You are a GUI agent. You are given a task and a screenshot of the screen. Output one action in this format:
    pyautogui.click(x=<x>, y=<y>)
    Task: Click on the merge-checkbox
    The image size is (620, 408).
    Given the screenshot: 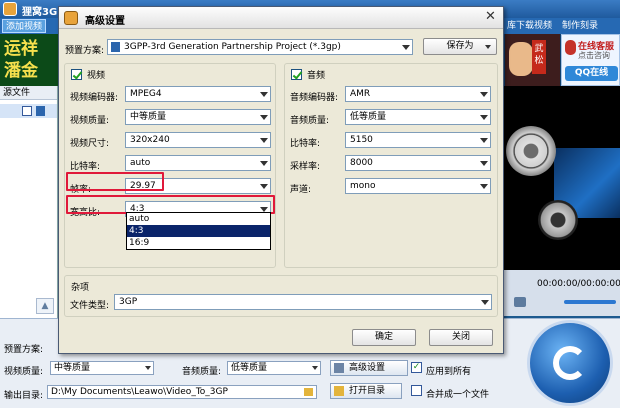 What is the action you would take?
    pyautogui.click(x=416, y=390)
    